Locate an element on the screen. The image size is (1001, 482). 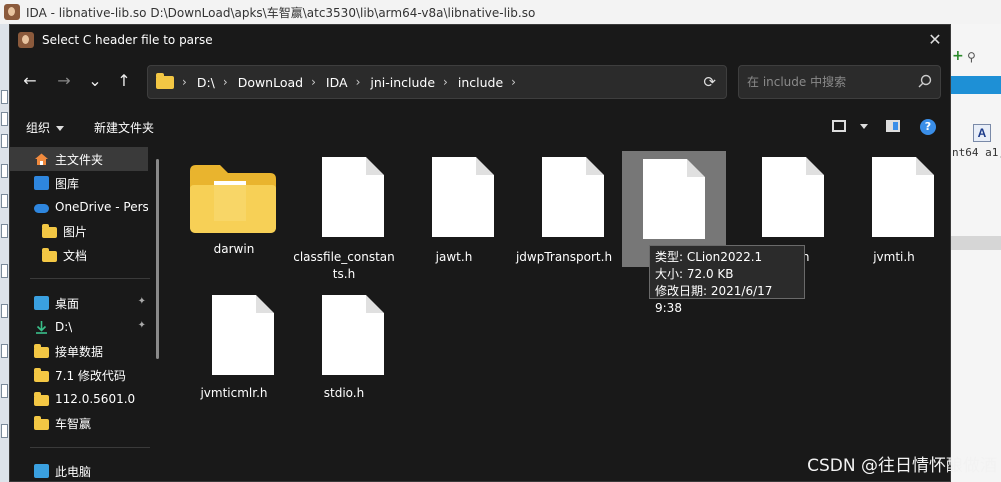
file-item: stdio.h is located at coordinates (344, 354).